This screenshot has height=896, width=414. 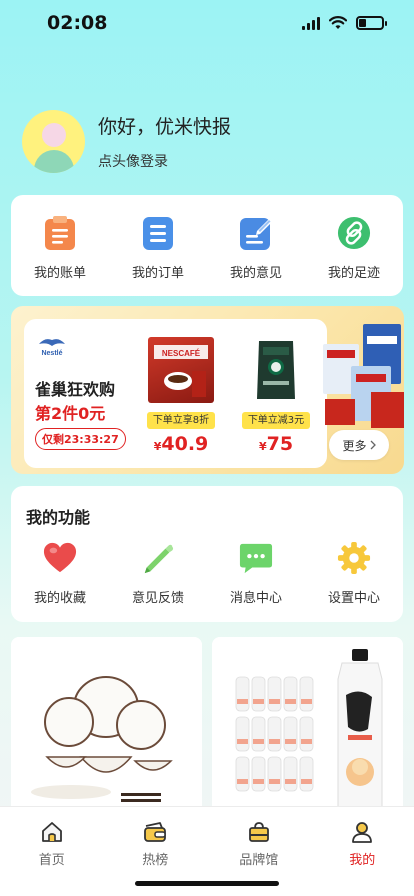 What do you see at coordinates (59, 273) in the screenshot?
I see `menu-item-label: 我的账单` at bounding box center [59, 273].